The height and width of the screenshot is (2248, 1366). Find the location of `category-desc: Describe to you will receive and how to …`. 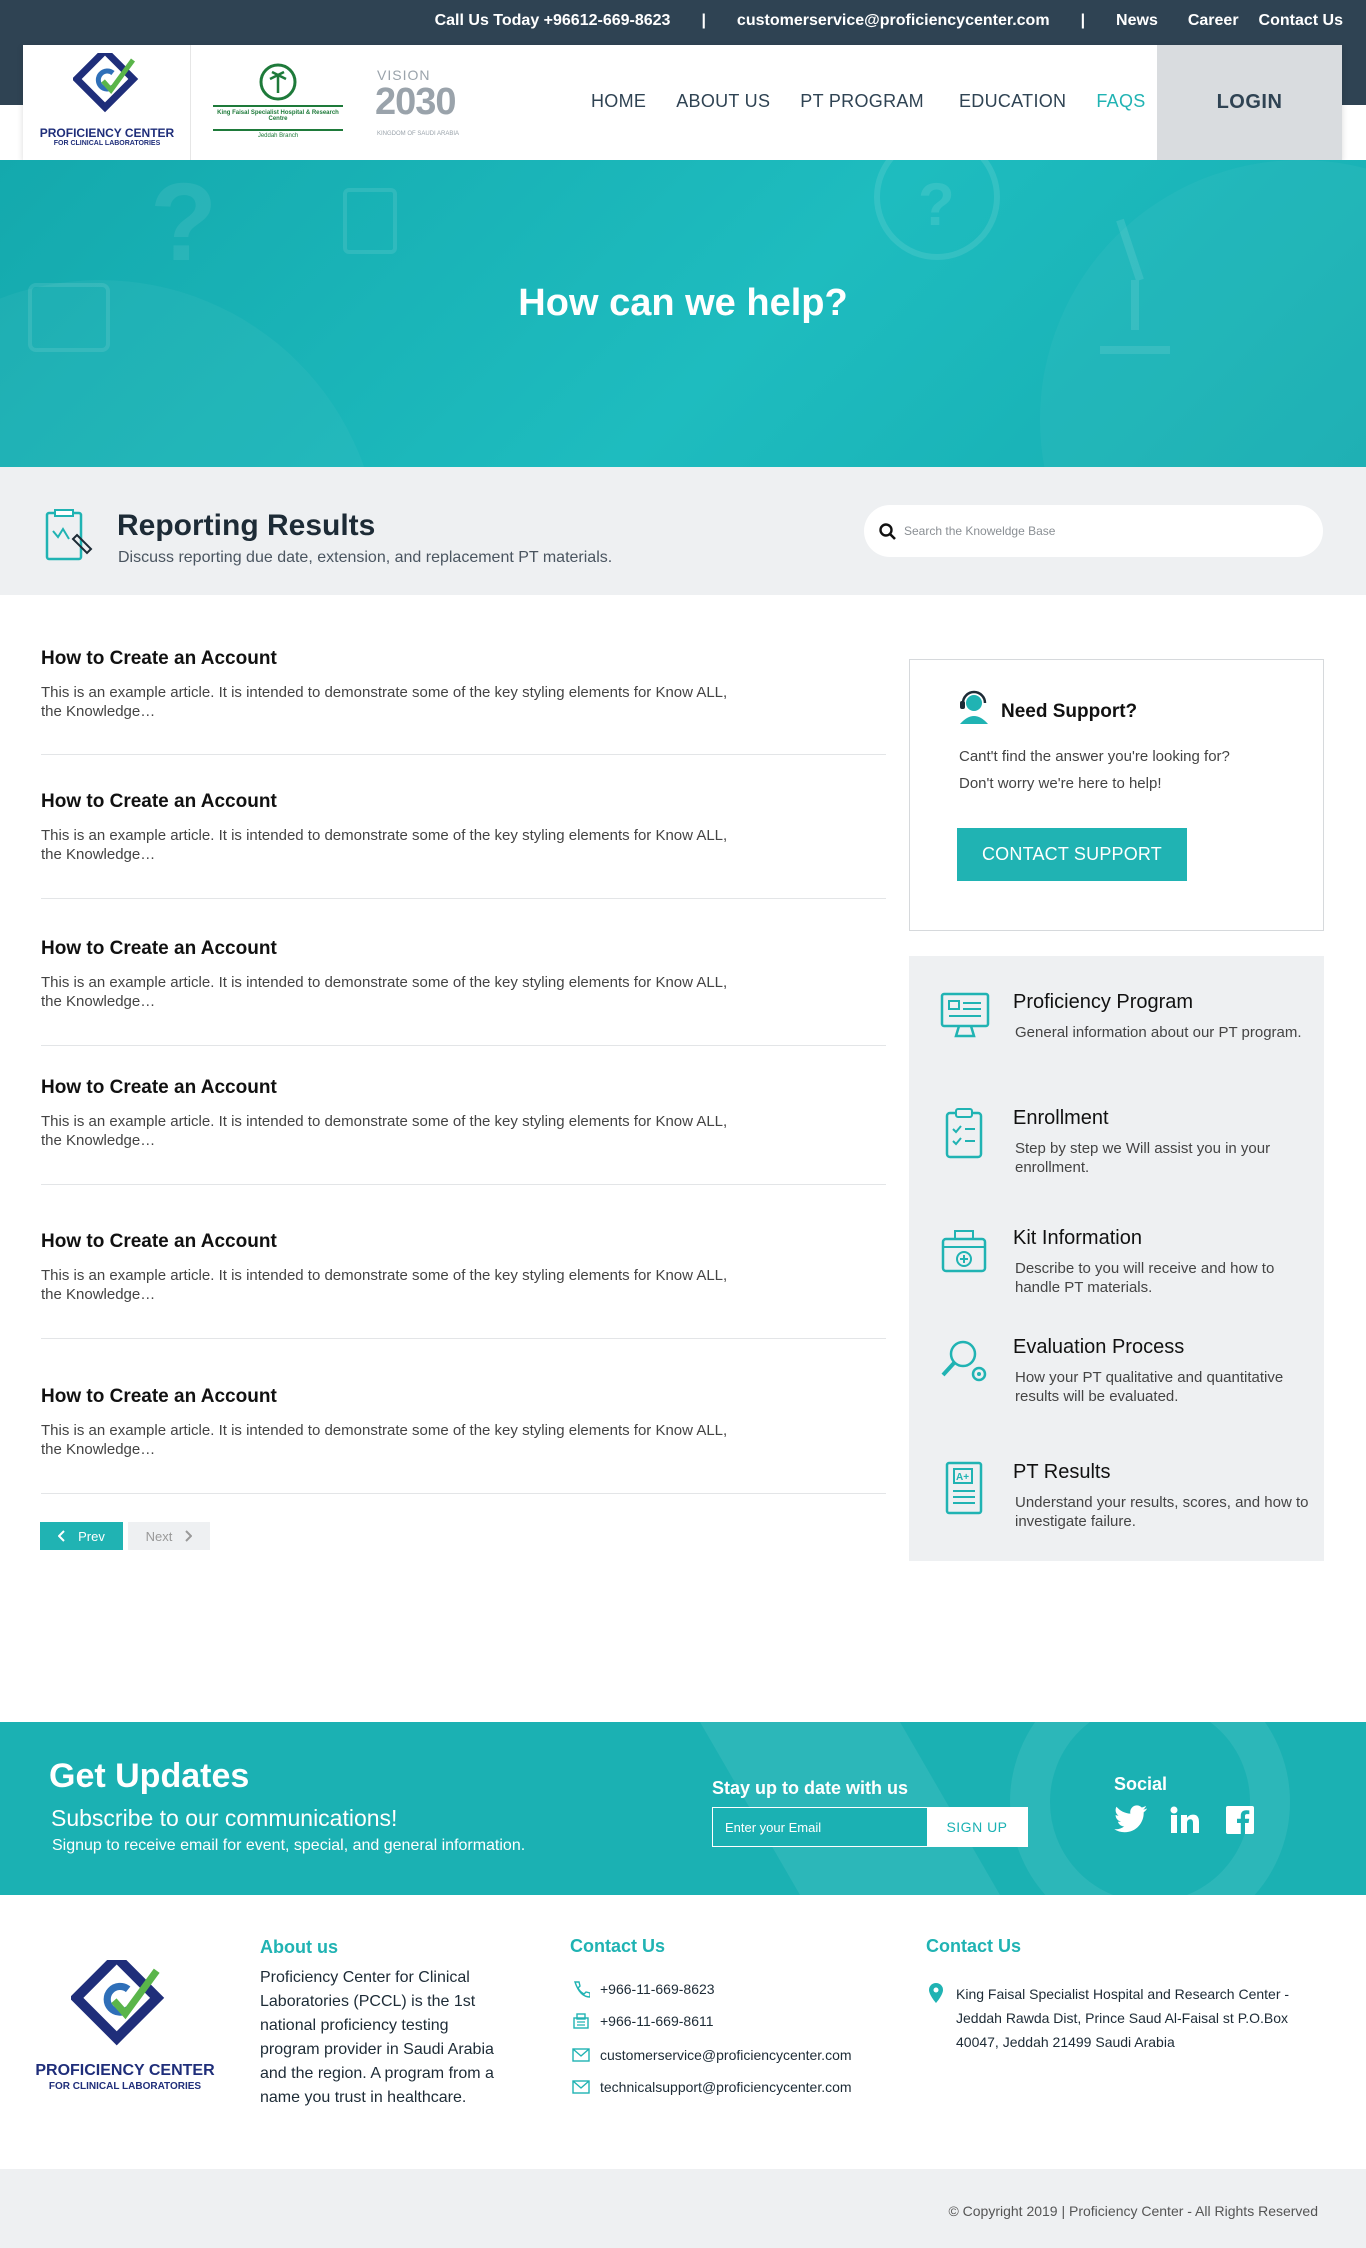

category-desc: Describe to you will receive and how to … is located at coordinates (1145, 1278).